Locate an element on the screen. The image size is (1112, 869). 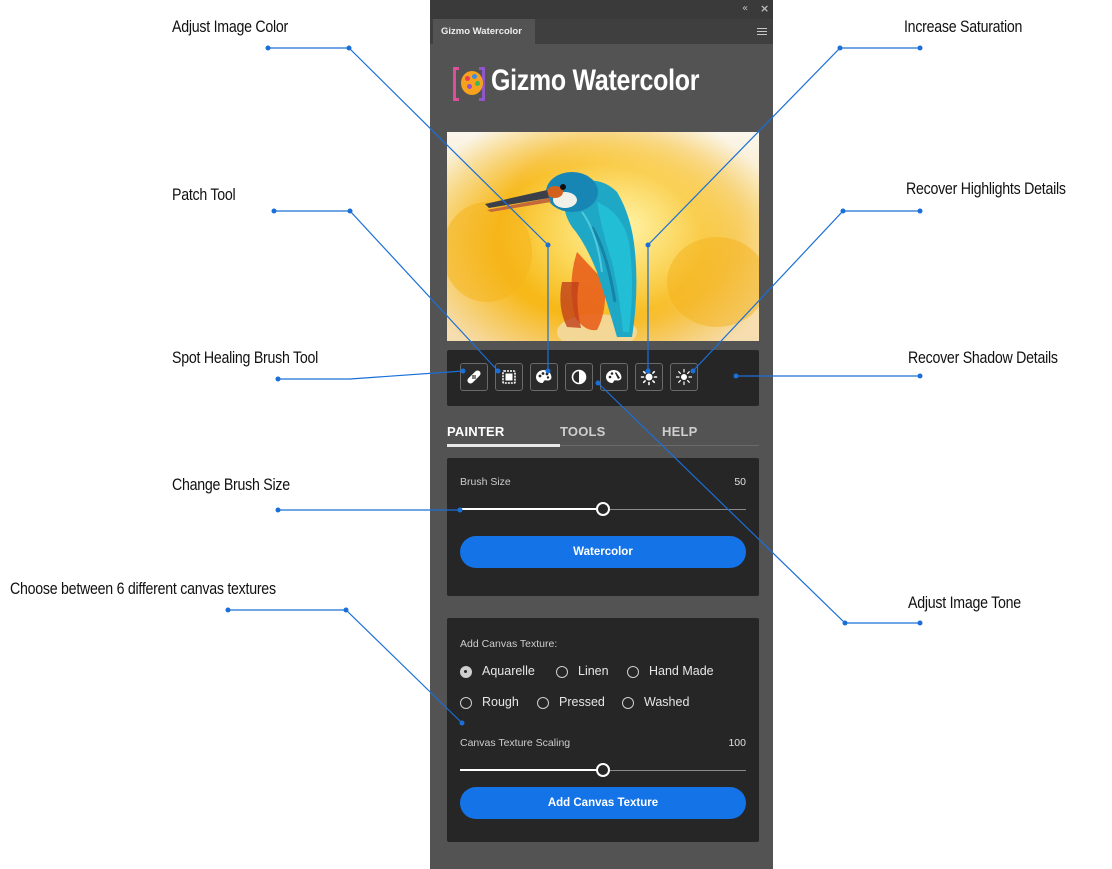
recover-shadows-button is located at coordinates (684, 377).